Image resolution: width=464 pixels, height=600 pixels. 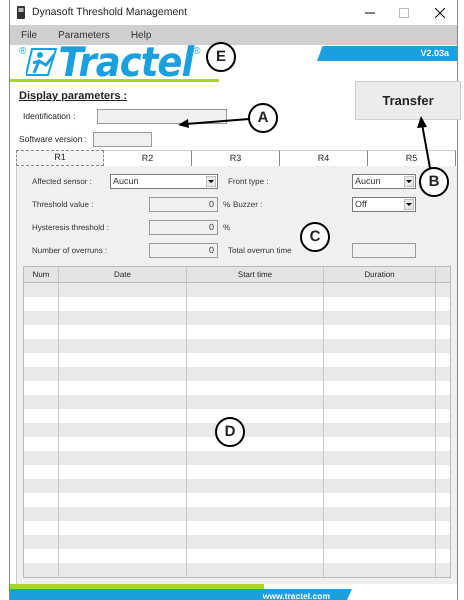 What do you see at coordinates (263, 118) in the screenshot?
I see `callout-marker: A` at bounding box center [263, 118].